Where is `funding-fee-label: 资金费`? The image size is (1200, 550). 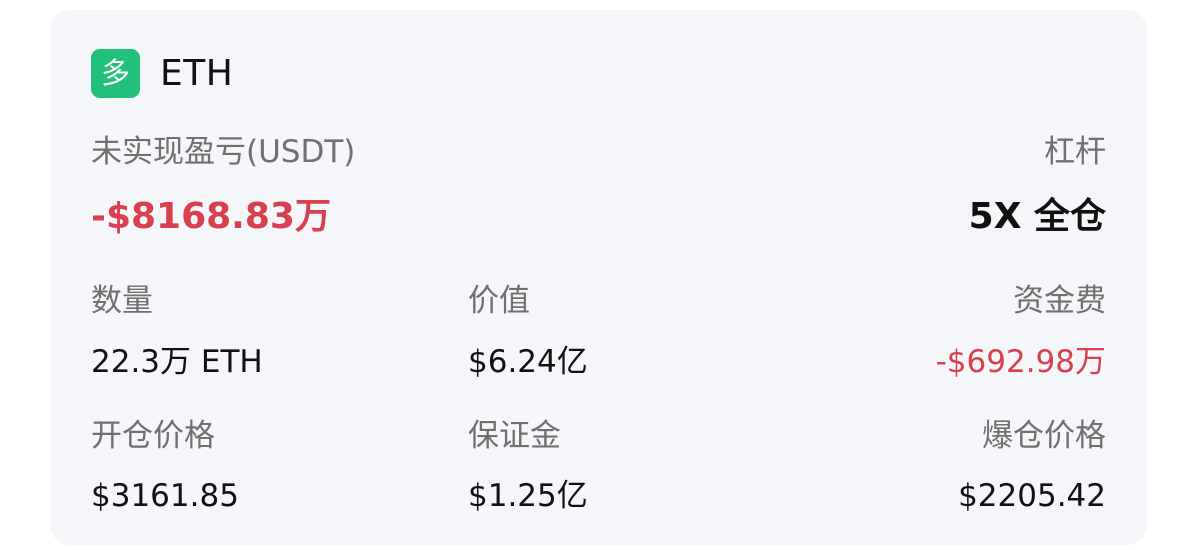
funding-fee-label: 资金费 is located at coordinates (1059, 301).